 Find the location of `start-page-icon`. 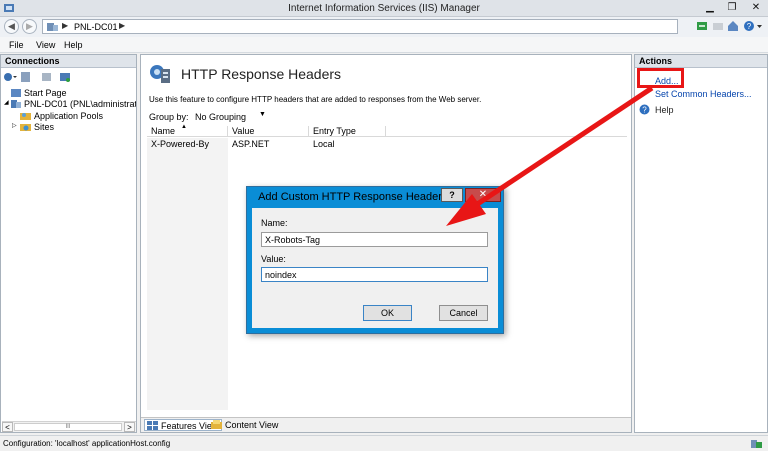

start-page-icon is located at coordinates (16, 93).